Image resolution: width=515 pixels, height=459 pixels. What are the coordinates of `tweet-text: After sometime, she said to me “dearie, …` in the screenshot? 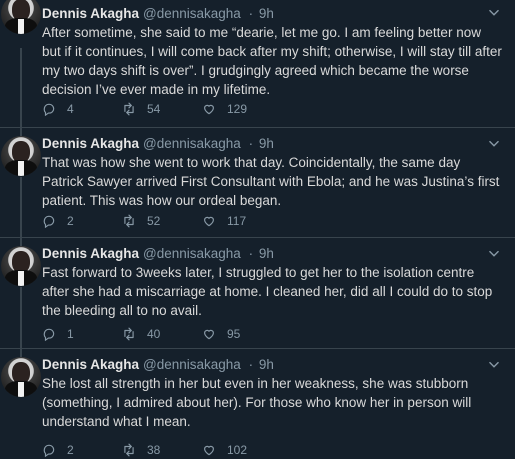 It's located at (272, 61).